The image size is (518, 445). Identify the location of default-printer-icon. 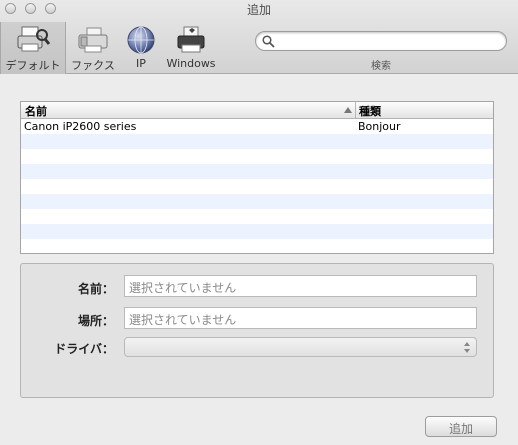
(34, 39).